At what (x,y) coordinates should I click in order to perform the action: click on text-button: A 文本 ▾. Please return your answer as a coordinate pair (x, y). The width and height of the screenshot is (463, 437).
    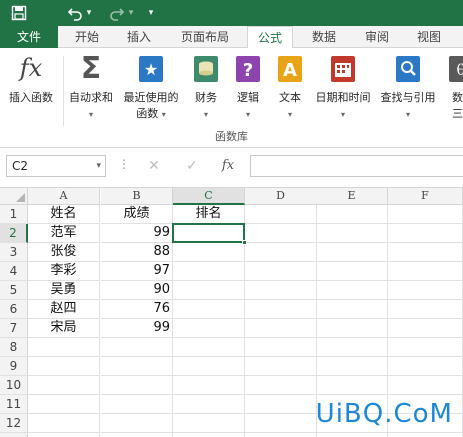
    Looking at the image, I should click on (290, 88).